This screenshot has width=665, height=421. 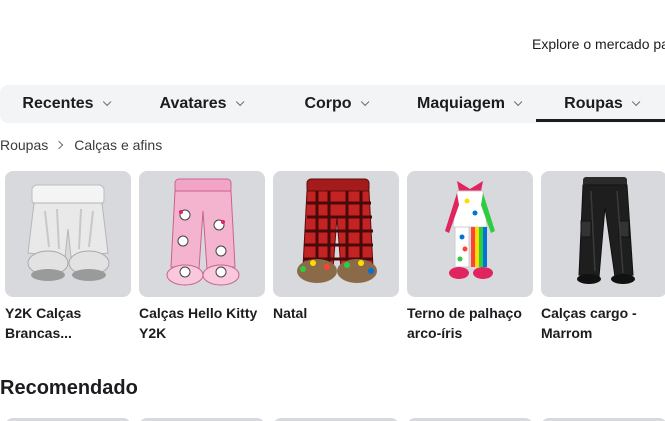 What do you see at coordinates (58, 103) in the screenshot?
I see `tab-label: Recentes` at bounding box center [58, 103].